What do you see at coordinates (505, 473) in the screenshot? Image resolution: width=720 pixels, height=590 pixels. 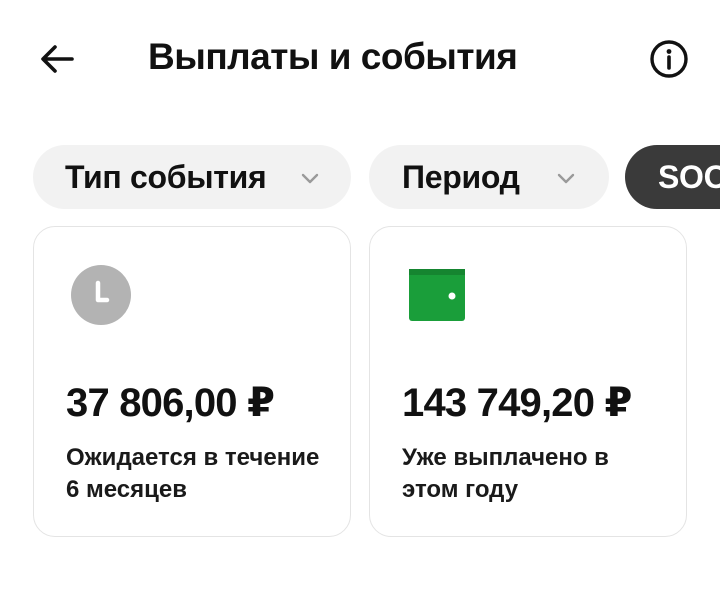 I see `paid-description: Уже выплачено в этом году` at bounding box center [505, 473].